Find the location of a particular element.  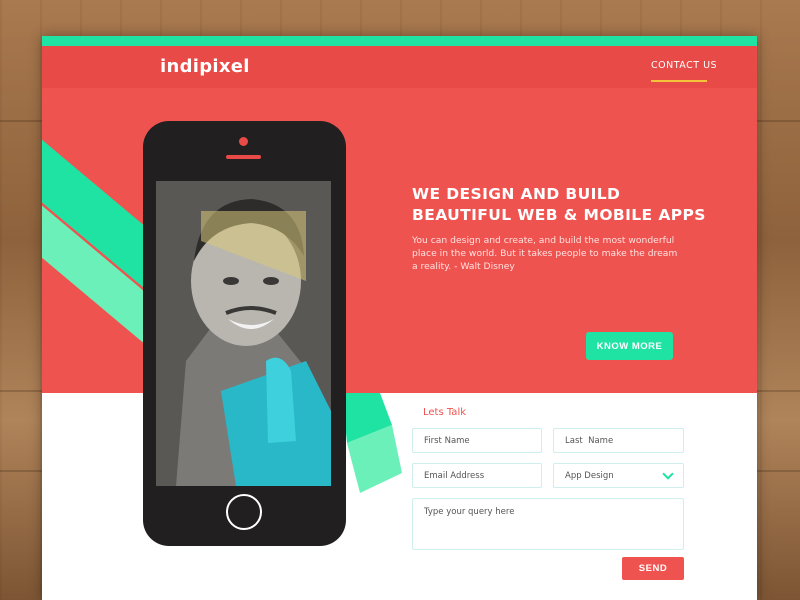

query-textarea is located at coordinates (548, 524).